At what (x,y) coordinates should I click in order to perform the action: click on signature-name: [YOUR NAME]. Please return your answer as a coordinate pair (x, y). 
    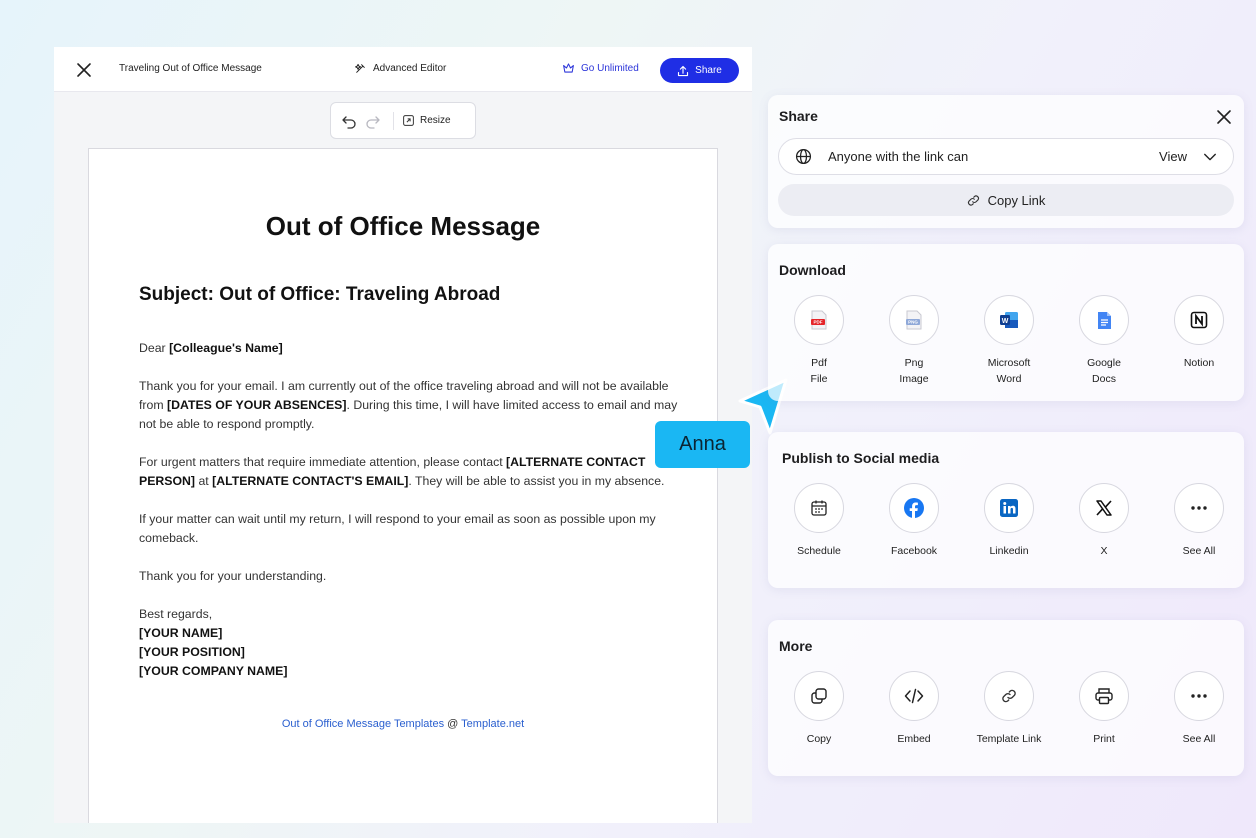
    Looking at the image, I should click on (181, 633).